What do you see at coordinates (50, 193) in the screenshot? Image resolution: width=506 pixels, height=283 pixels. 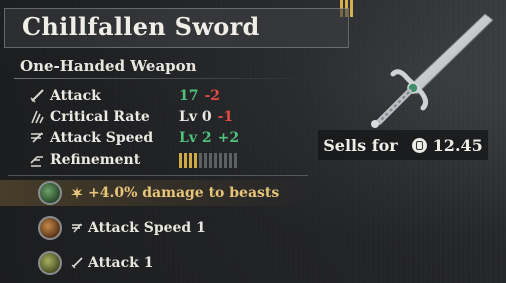 I see `green-gem-icon` at bounding box center [50, 193].